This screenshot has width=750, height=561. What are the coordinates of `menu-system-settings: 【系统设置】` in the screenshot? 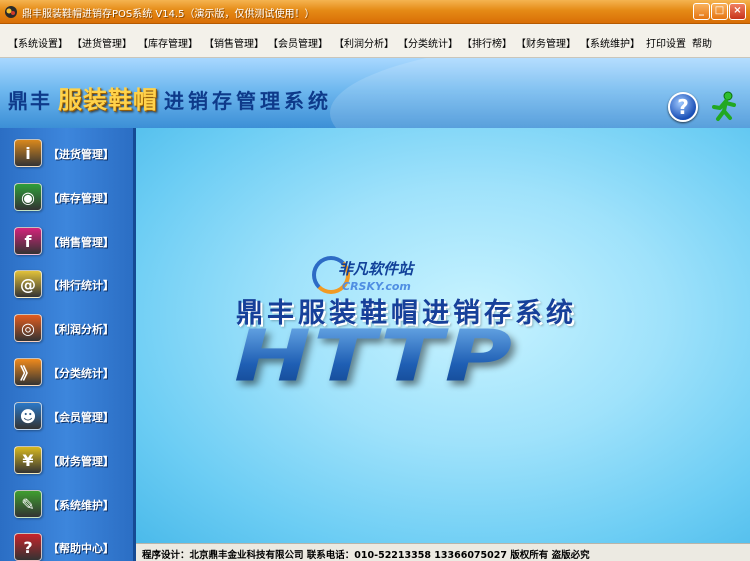 It's located at (38, 42).